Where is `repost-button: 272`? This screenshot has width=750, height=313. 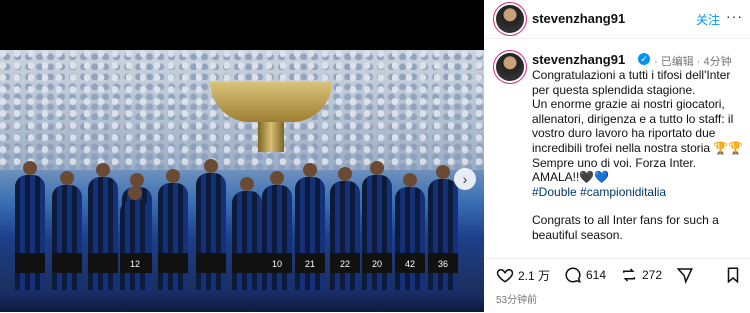
repost-button: 272 is located at coordinates (641, 275).